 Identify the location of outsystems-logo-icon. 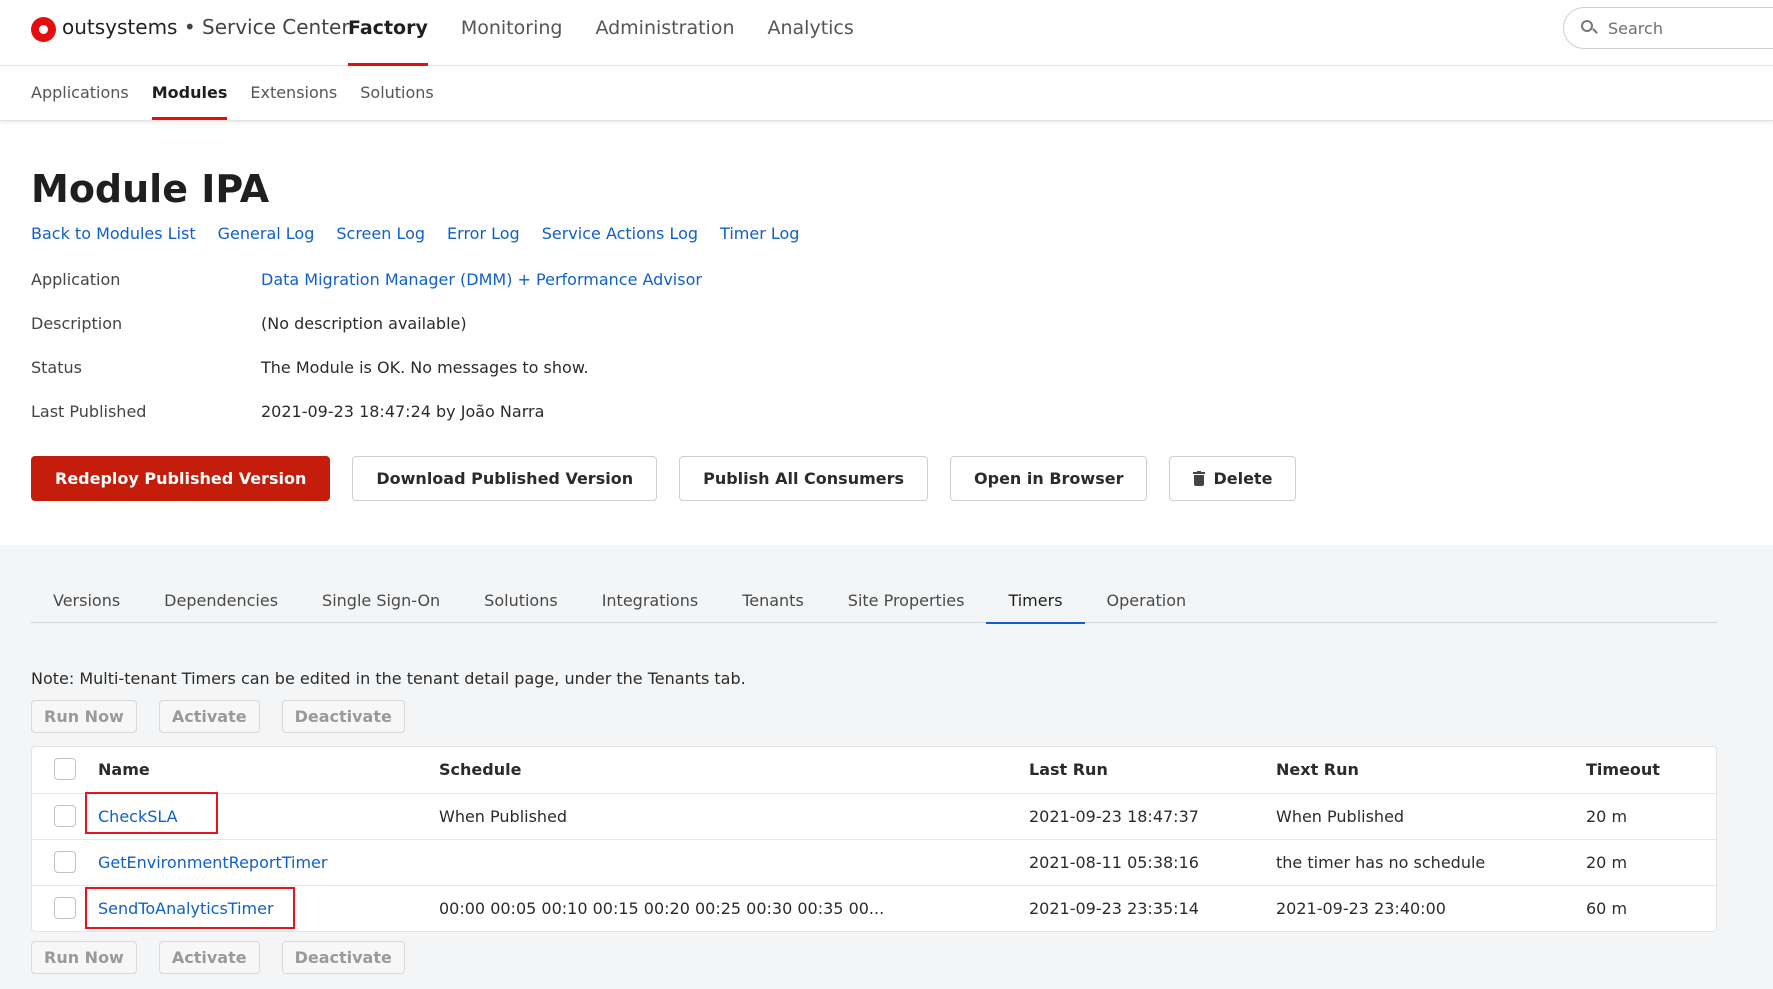
(43, 29).